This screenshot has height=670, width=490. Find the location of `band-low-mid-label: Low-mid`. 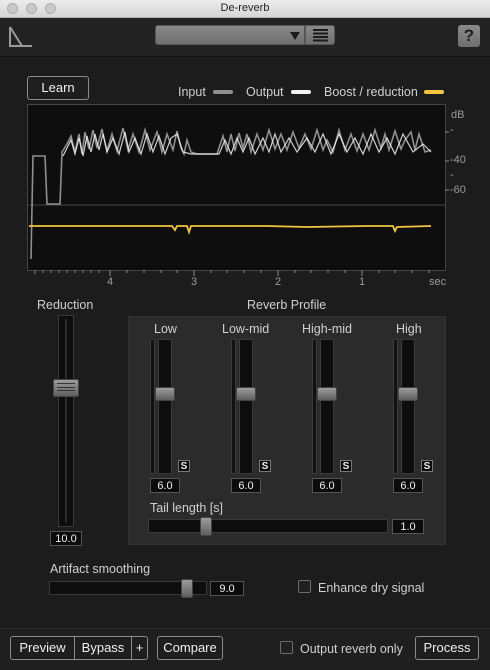

band-low-mid-label: Low-mid is located at coordinates (246, 329).